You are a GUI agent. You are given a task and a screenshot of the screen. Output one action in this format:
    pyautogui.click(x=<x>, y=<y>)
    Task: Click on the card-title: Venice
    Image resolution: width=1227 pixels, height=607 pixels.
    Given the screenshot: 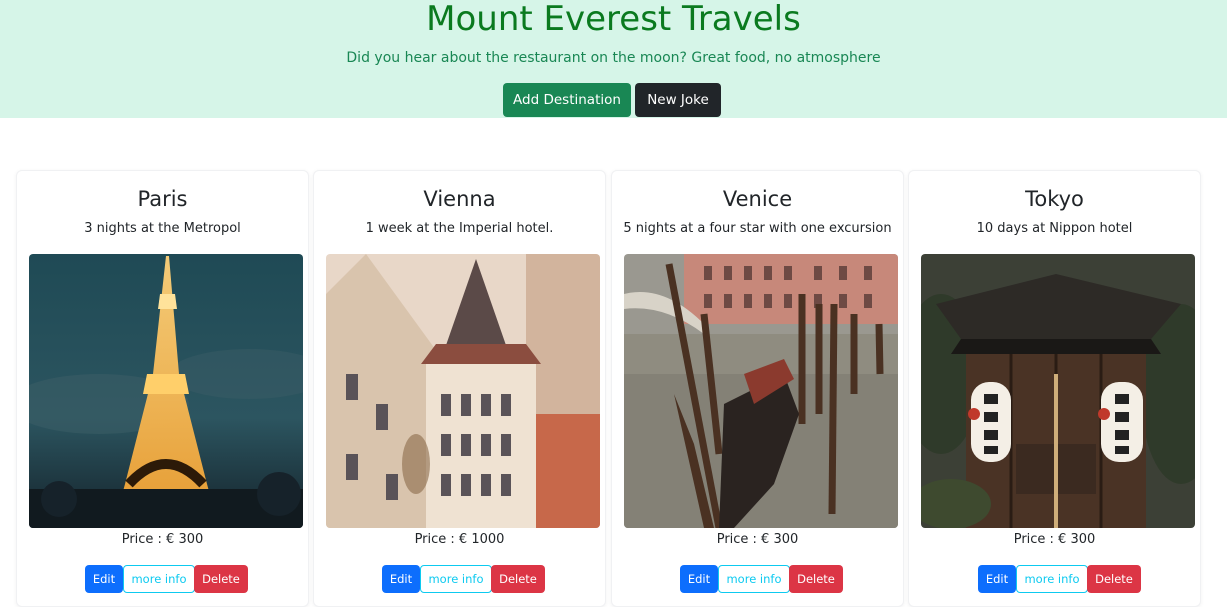 What is the action you would take?
    pyautogui.click(x=757, y=199)
    